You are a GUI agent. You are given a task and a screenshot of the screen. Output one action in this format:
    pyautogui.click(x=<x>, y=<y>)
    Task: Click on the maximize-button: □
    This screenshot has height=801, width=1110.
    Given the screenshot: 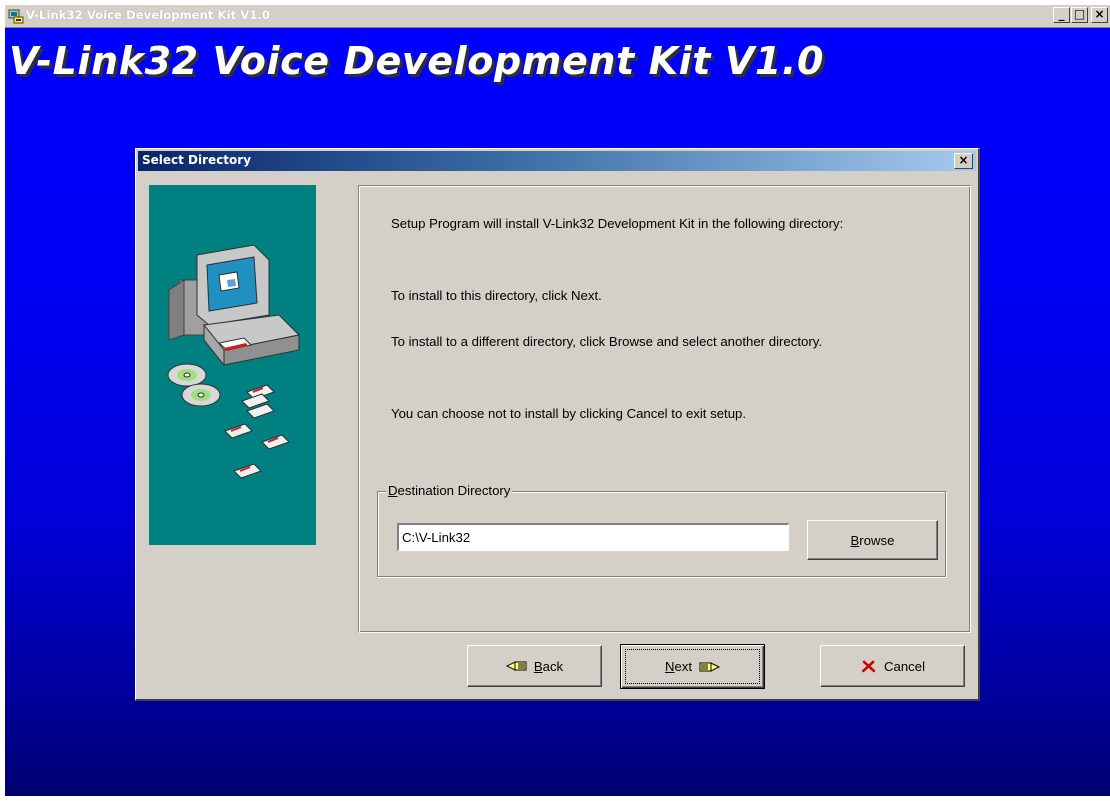 What is the action you would take?
    pyautogui.click(x=1079, y=15)
    